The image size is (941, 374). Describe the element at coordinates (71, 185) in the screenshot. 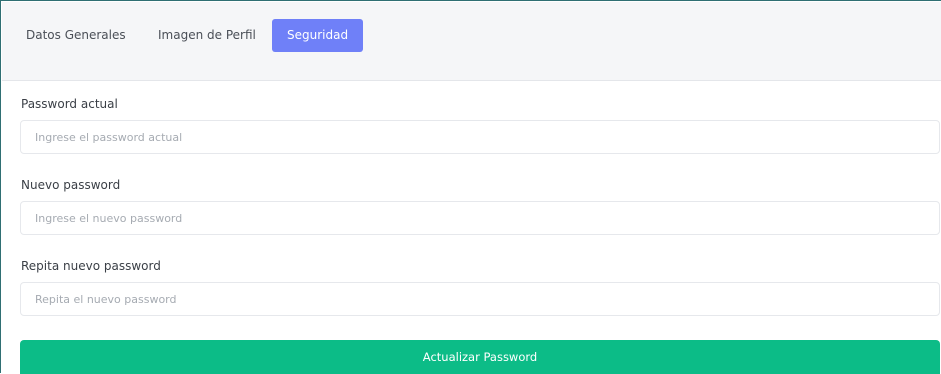

I see `new-password-label: Nuevo password` at that location.